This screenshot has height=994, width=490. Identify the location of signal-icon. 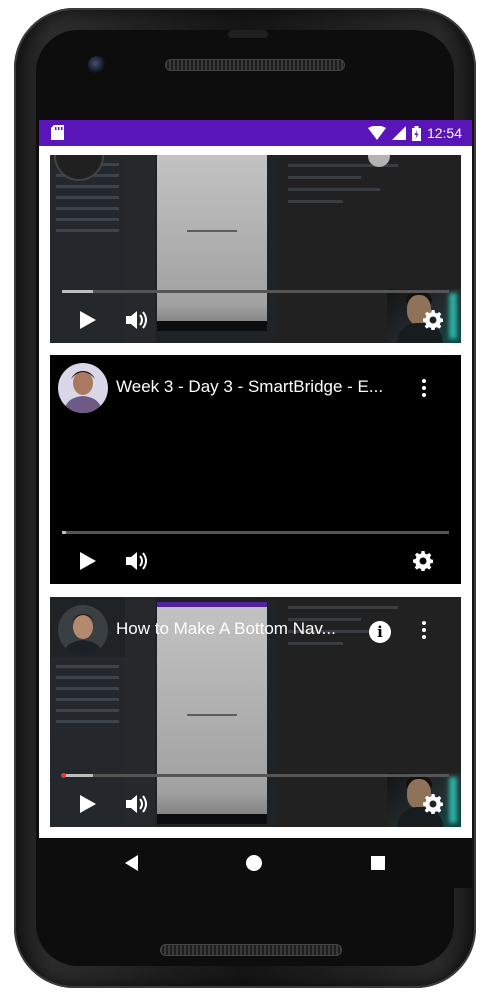
(398, 133).